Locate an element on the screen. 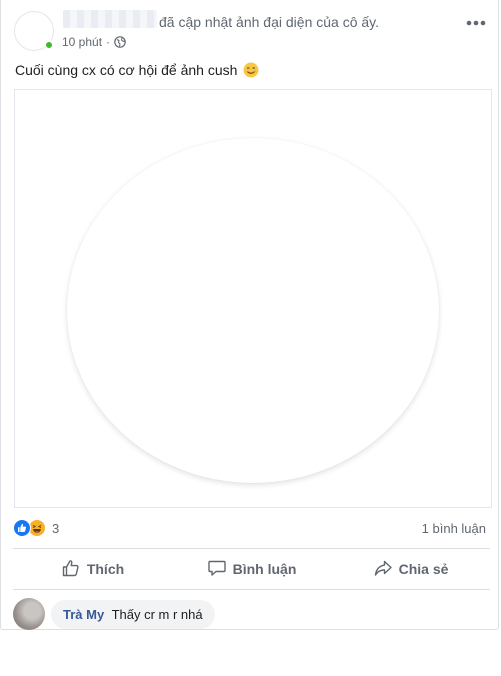 The image size is (501, 676). share-button: Chia sẻ is located at coordinates (410, 569).